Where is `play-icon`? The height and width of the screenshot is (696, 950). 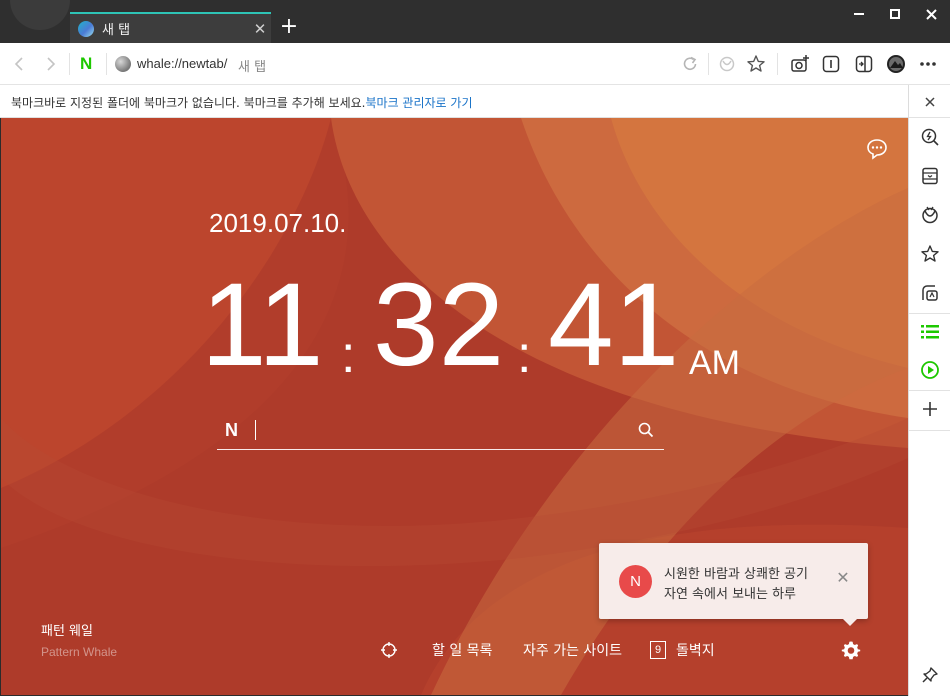 play-icon is located at coordinates (930, 370).